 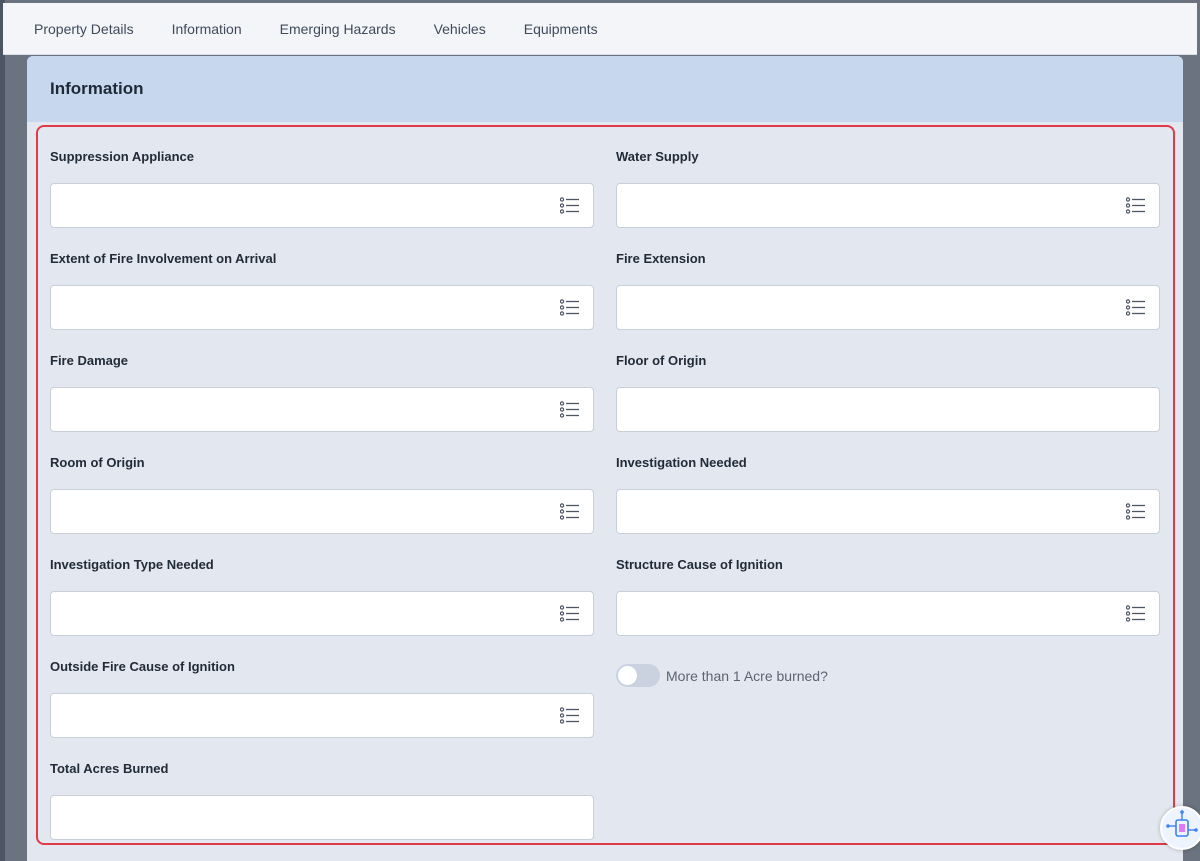 I want to click on field-label: Structure Cause of Ignition, so click(x=699, y=564).